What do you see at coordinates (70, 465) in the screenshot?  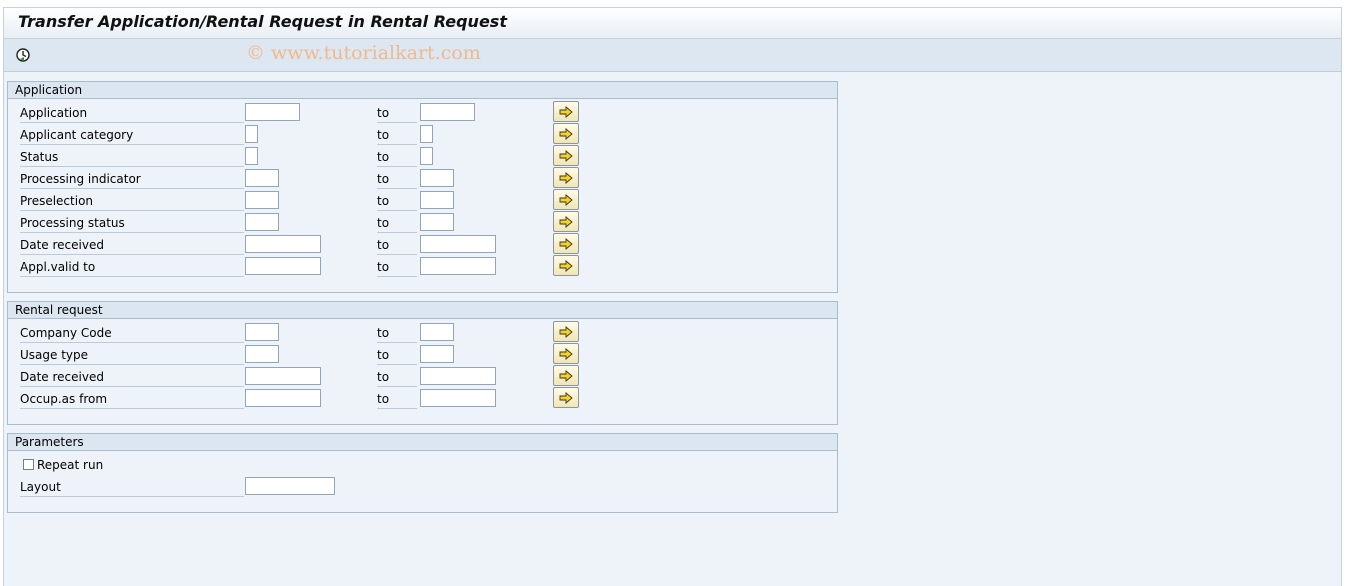 I see `label-repeat-run: Repeat run` at bounding box center [70, 465].